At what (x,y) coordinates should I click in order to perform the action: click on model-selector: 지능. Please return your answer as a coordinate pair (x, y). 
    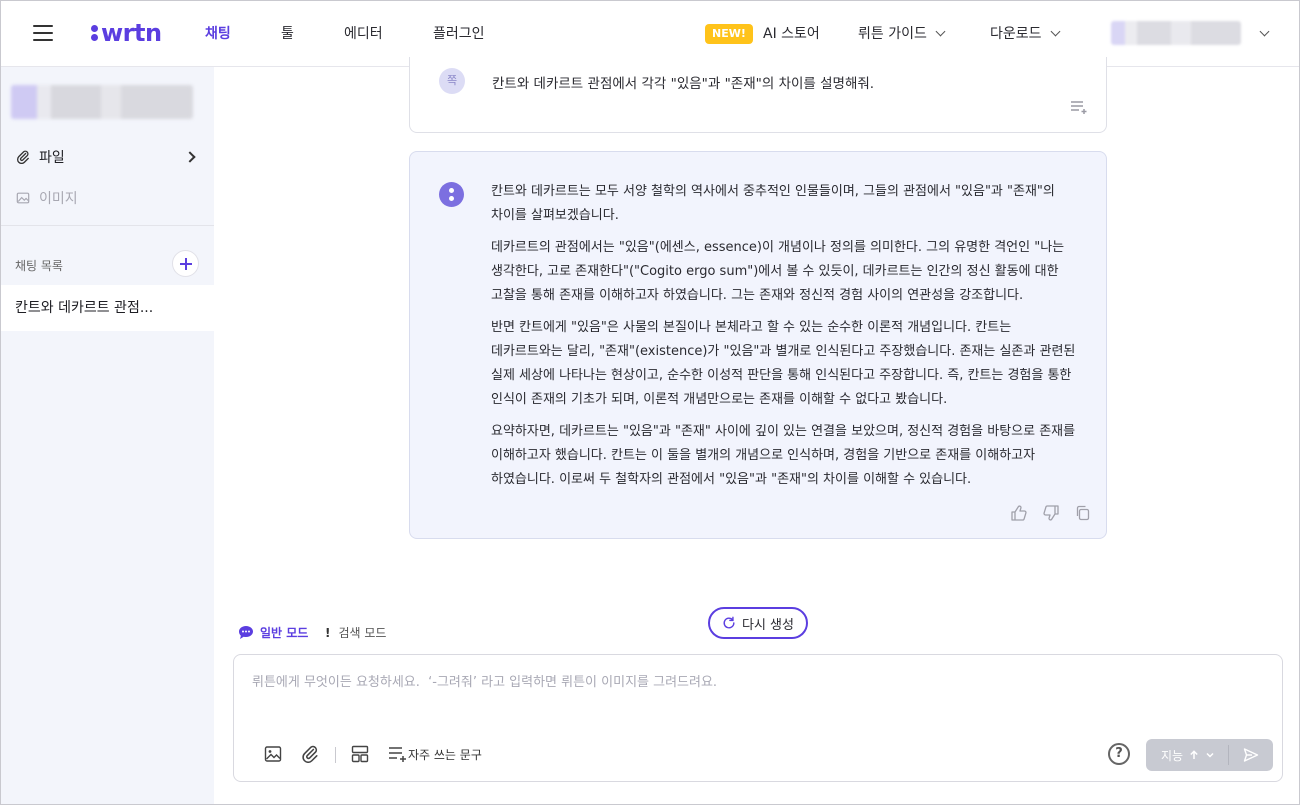
    Looking at the image, I should click on (1187, 755).